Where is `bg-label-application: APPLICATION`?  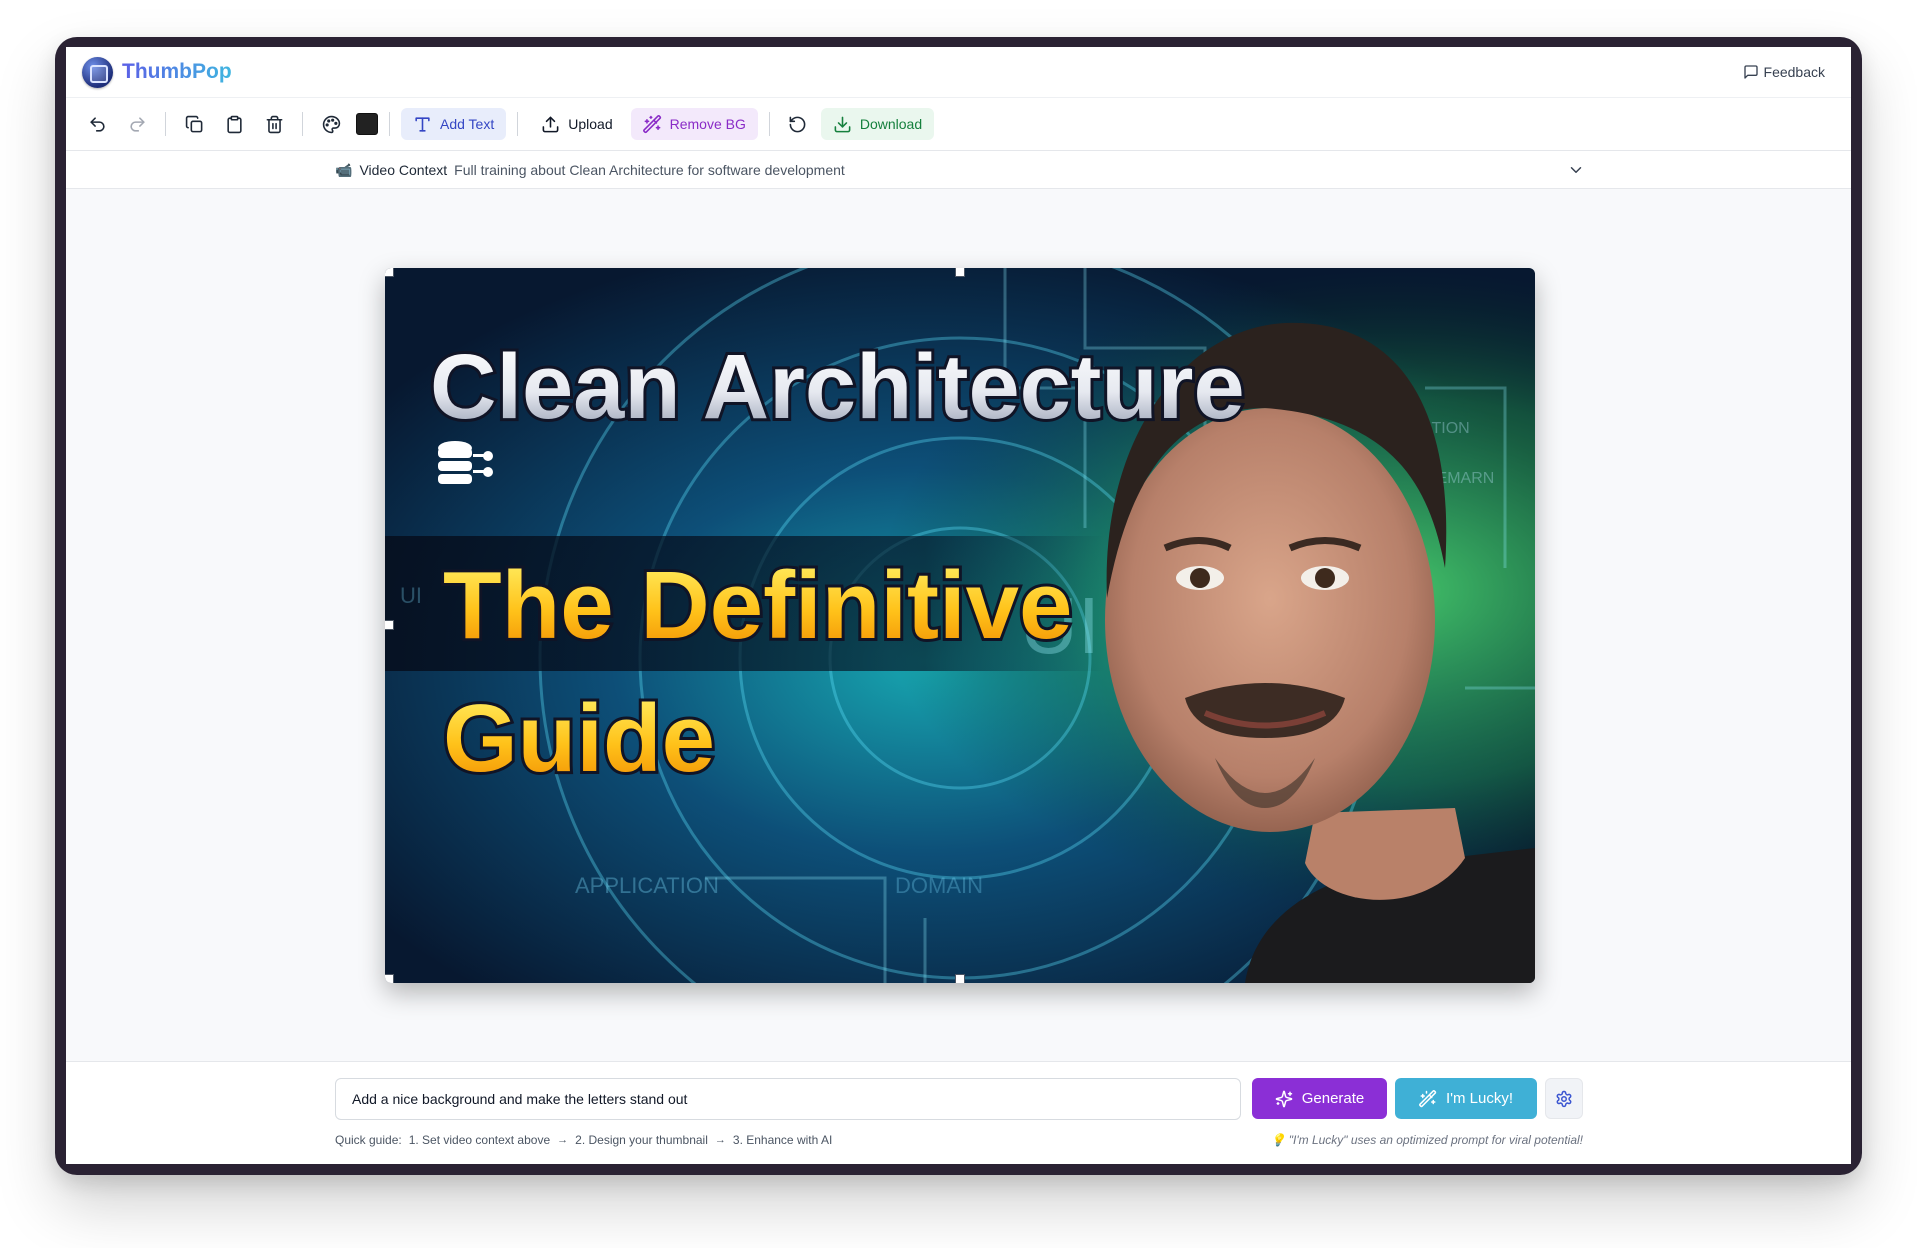 bg-label-application: APPLICATION is located at coordinates (647, 885).